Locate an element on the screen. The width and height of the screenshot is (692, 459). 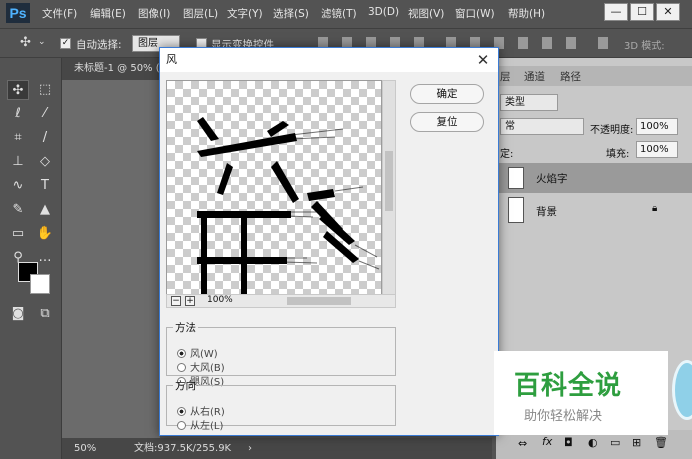
fill-input: 100% is located at coordinates (657, 149).